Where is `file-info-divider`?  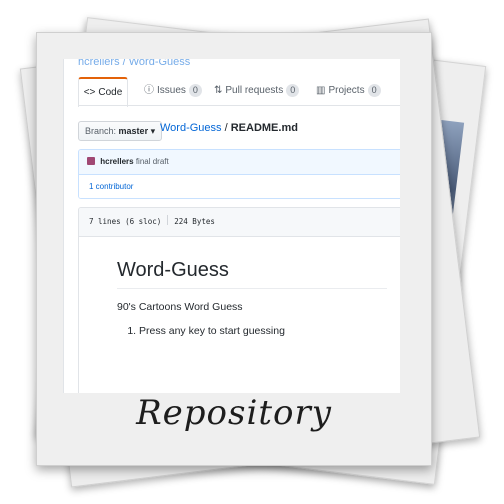
file-info-divider is located at coordinates (168, 220).